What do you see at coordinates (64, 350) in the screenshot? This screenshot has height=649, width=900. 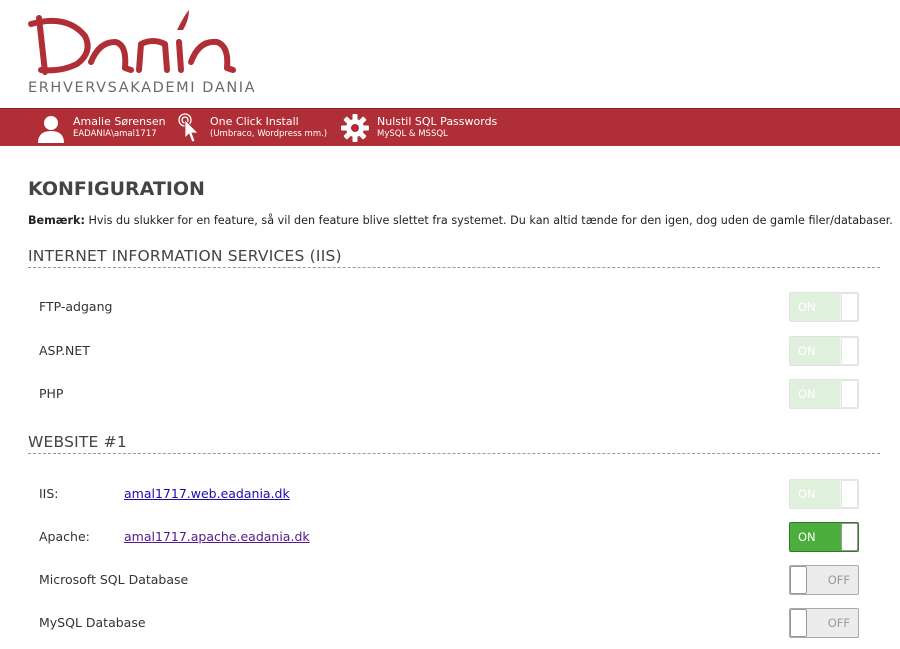 I see `feature-label: ASP.NET` at bounding box center [64, 350].